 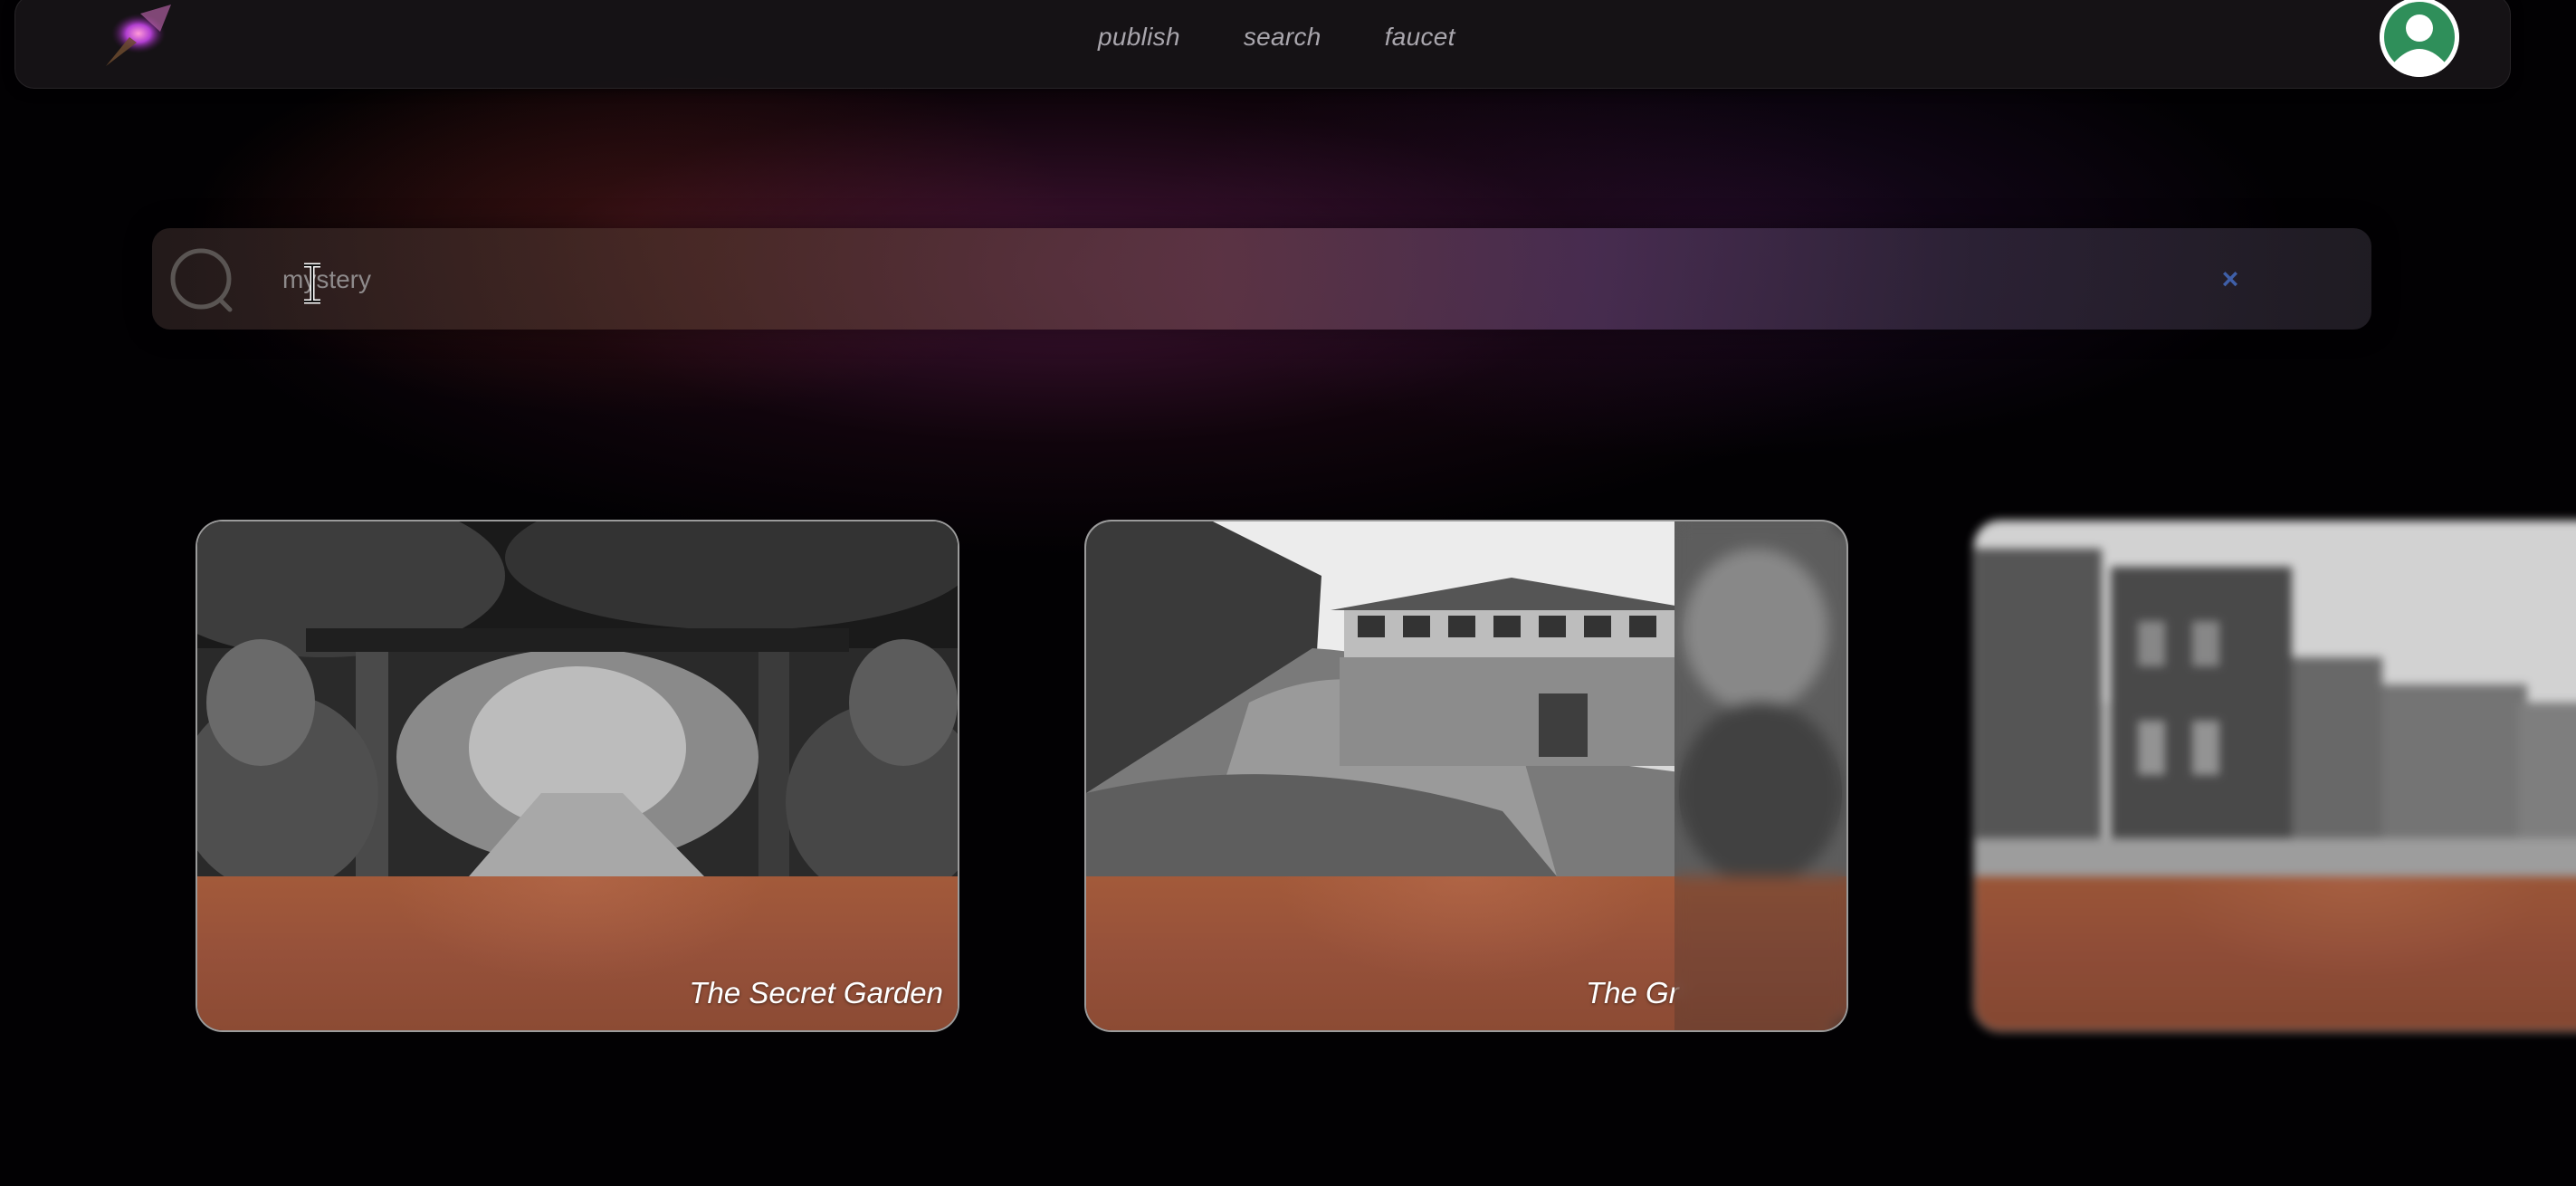 I want to click on nav-links: publish search faucet, so click(x=1309, y=37).